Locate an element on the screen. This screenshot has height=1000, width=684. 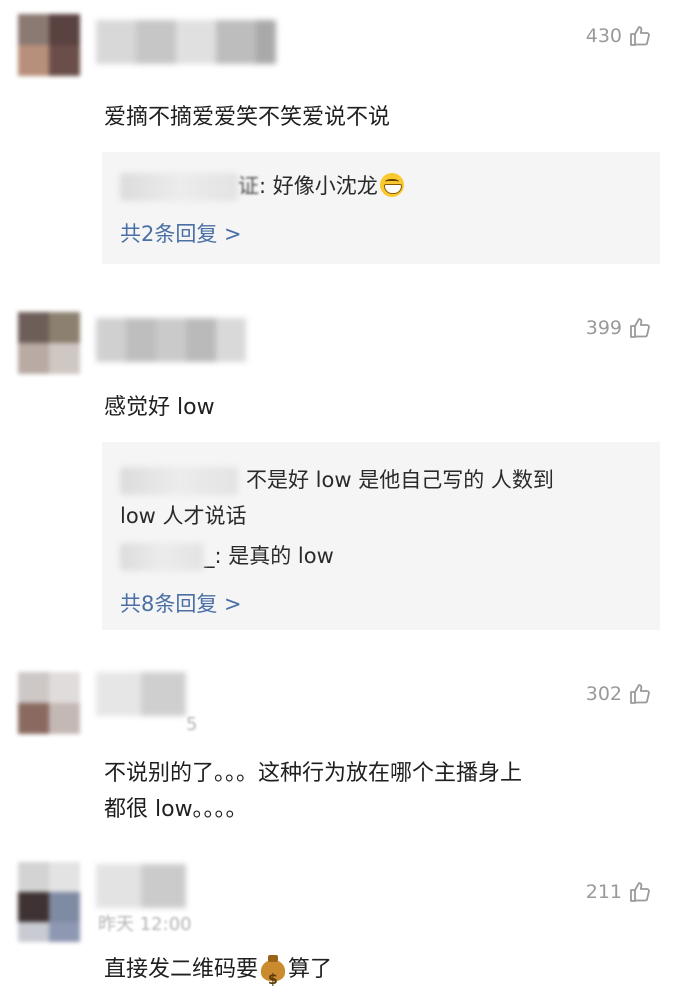
like-count-value: 302 is located at coordinates (603, 694).